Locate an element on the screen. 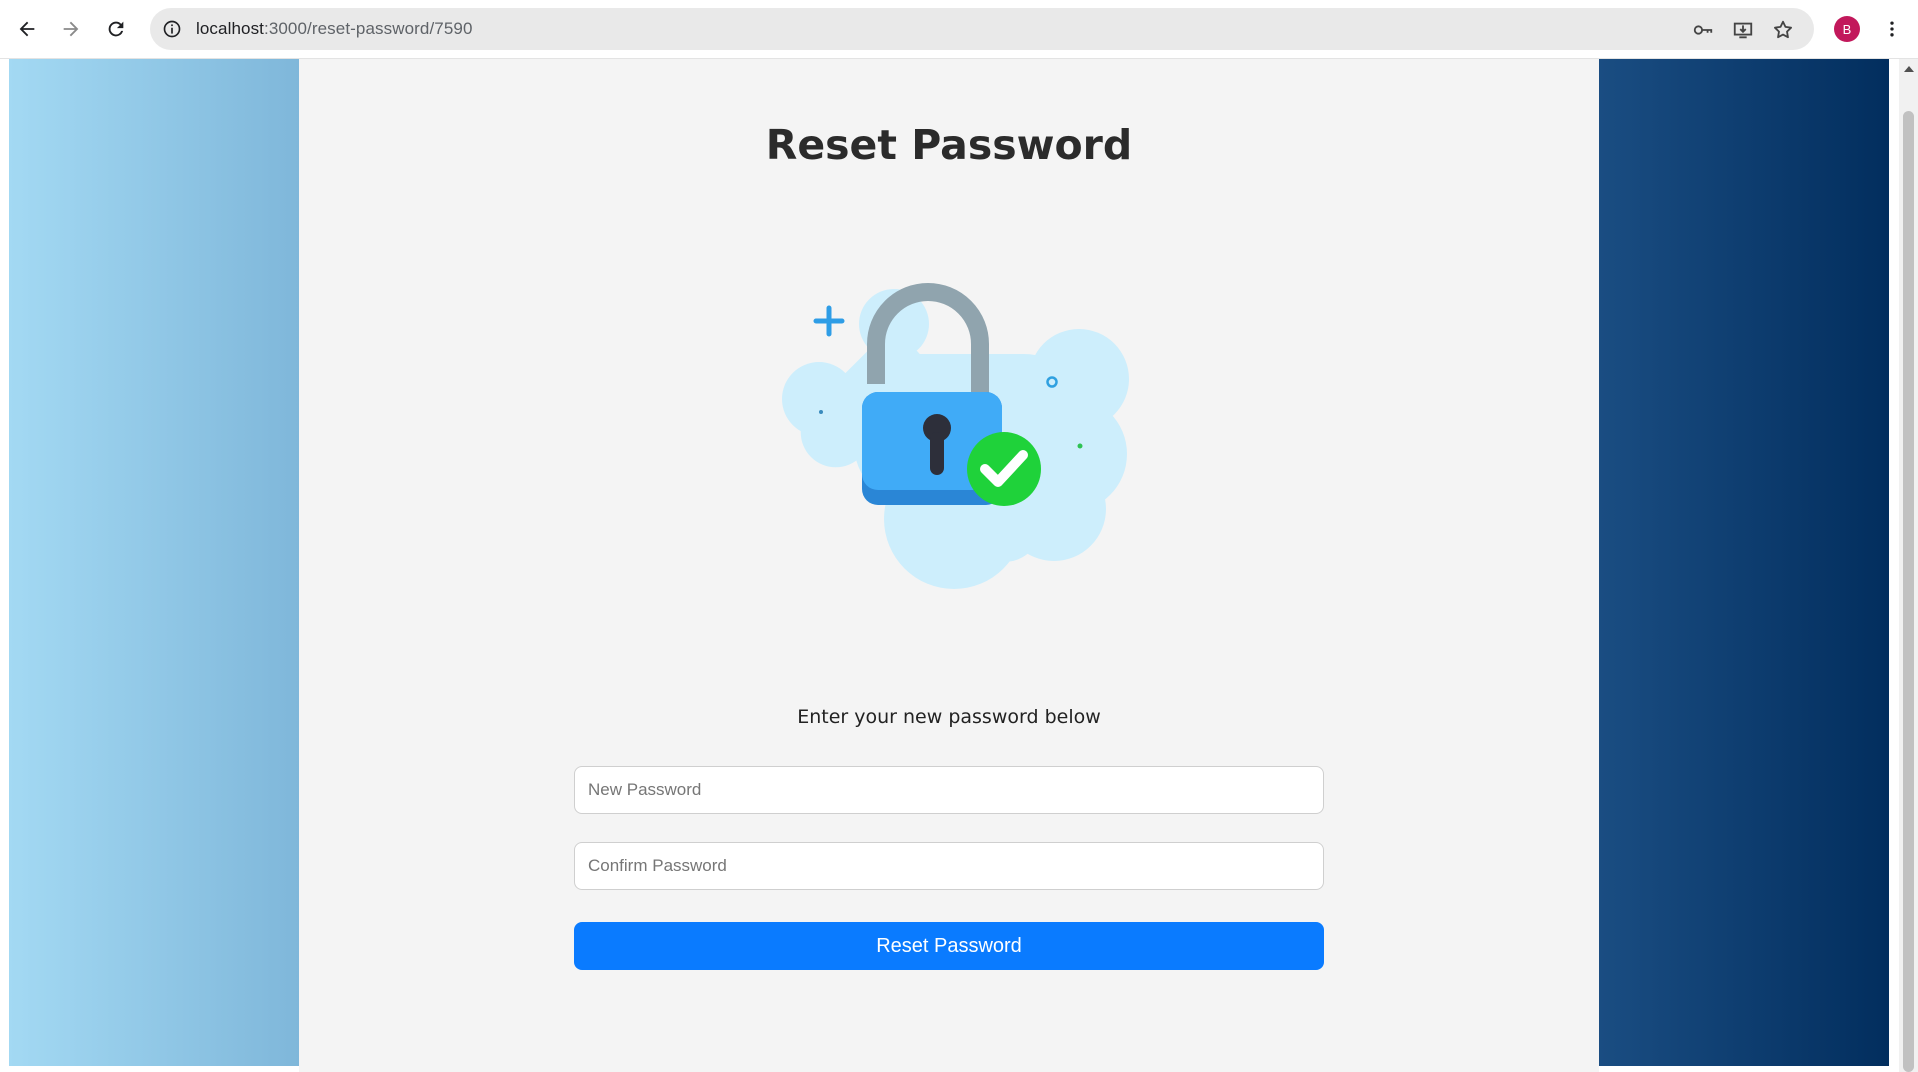  url-path: :3000/reset-password/7590 is located at coordinates (368, 28).